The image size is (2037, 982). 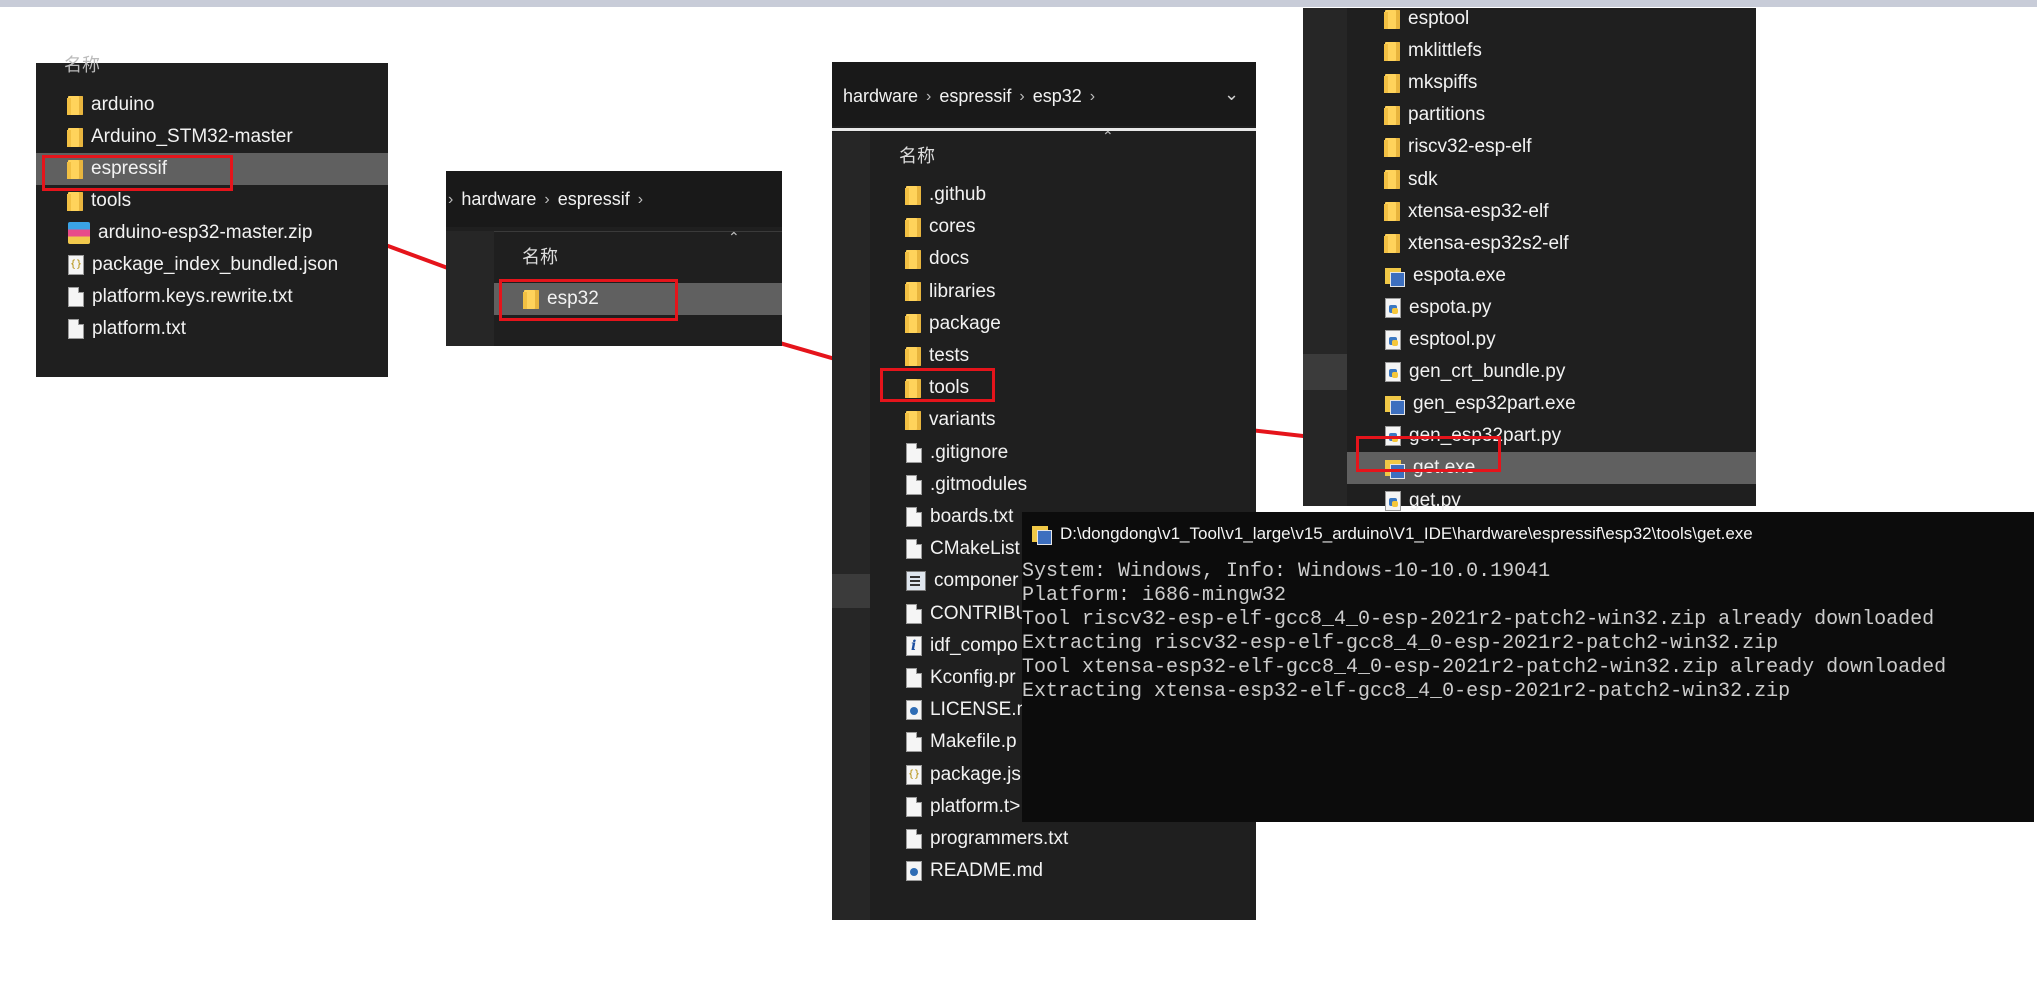 I want to click on list-item: sdk, so click(x=1551, y=180).